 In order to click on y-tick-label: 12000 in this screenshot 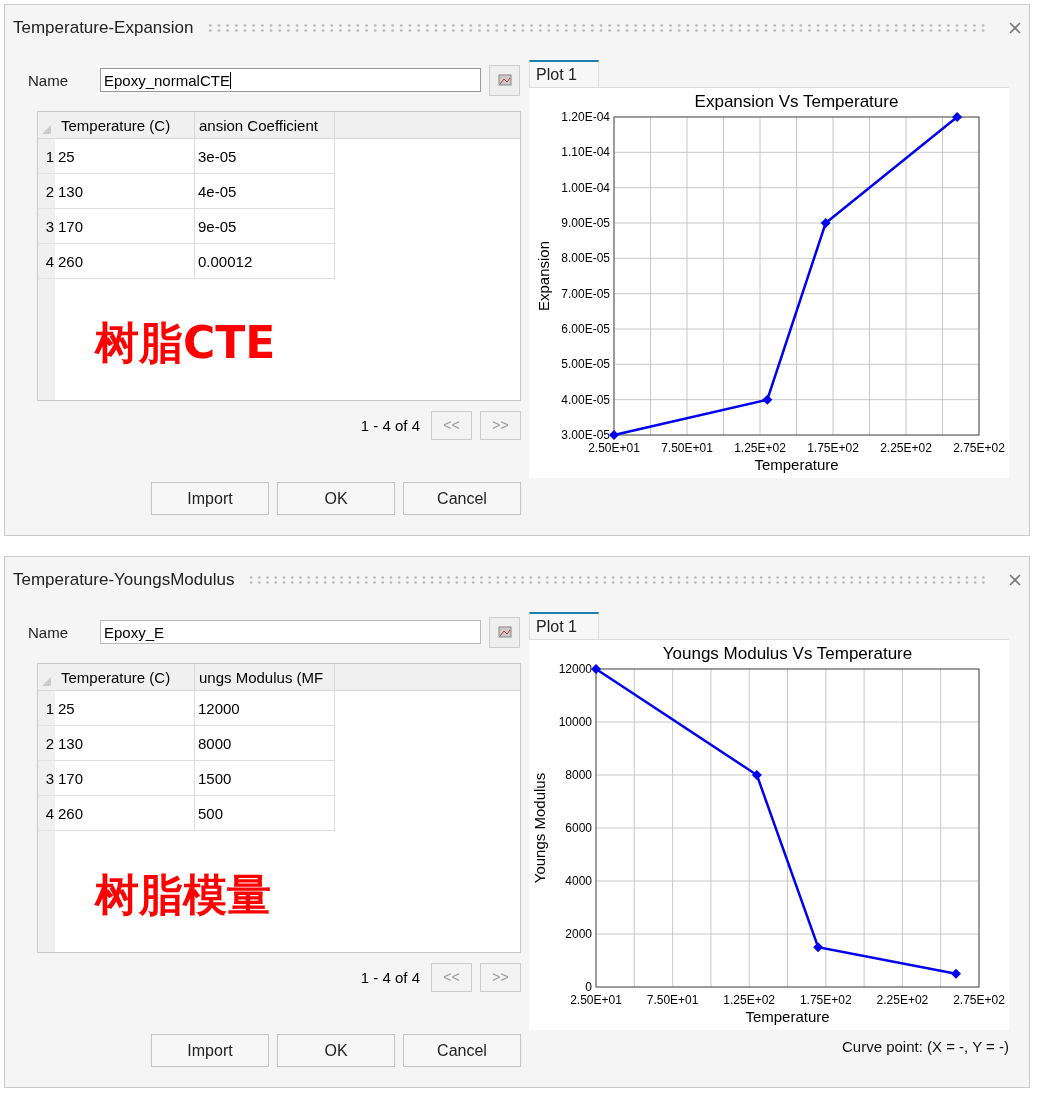, I will do `click(575, 669)`.